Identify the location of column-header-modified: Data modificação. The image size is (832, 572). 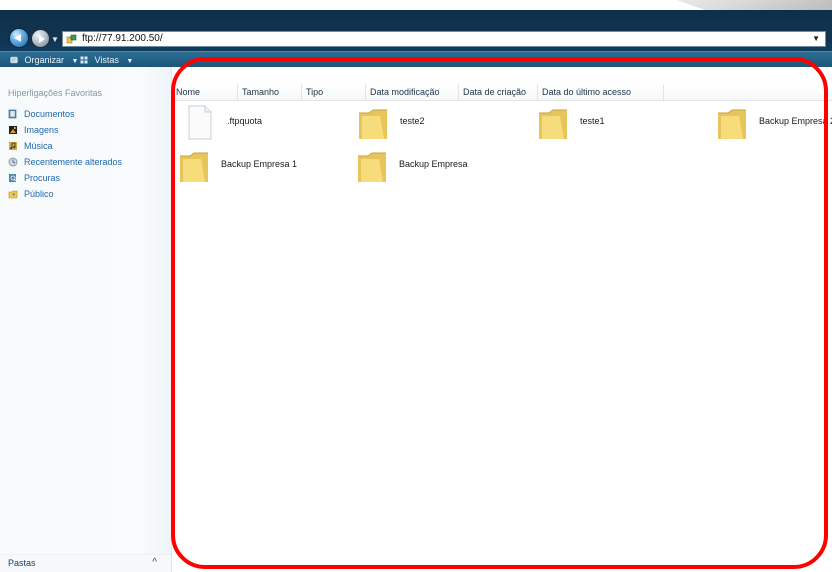
(412, 92).